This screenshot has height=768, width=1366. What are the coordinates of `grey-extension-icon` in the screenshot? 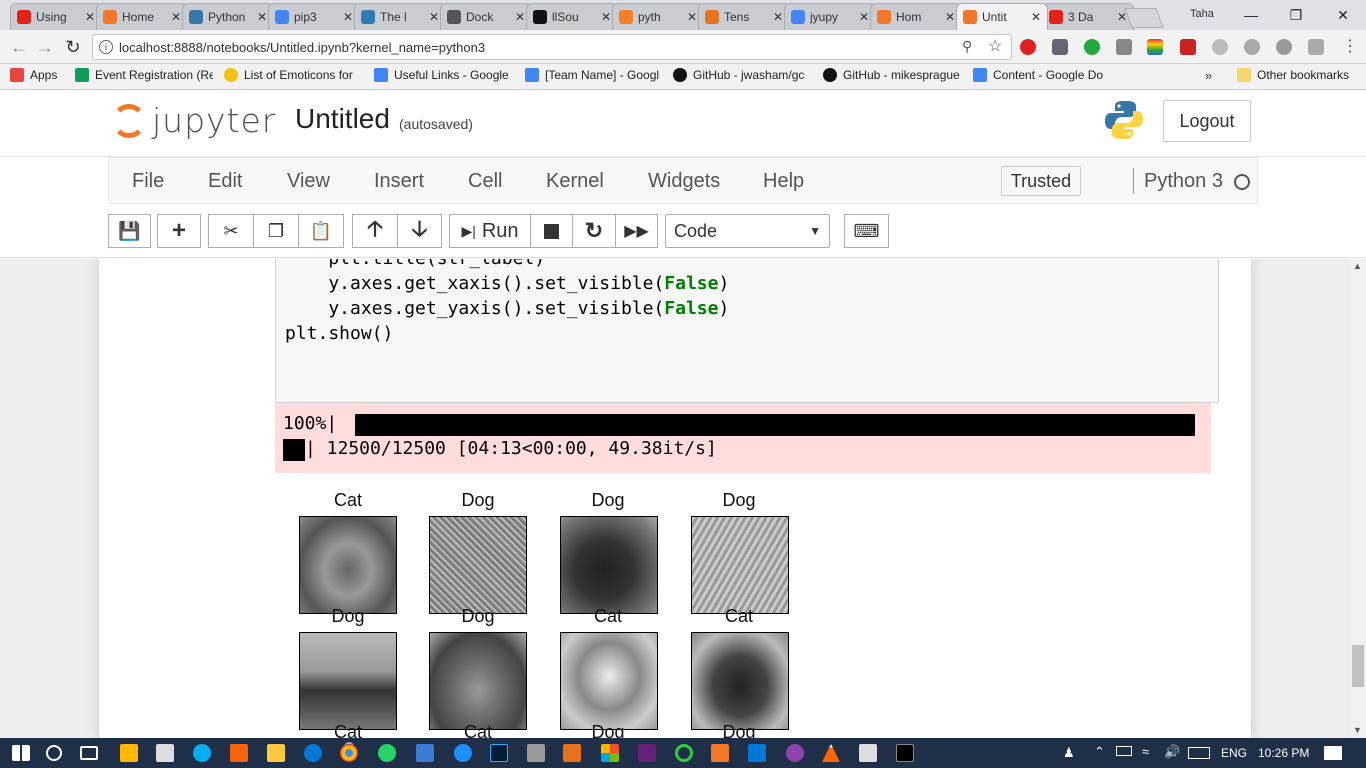 It's located at (1284, 47).